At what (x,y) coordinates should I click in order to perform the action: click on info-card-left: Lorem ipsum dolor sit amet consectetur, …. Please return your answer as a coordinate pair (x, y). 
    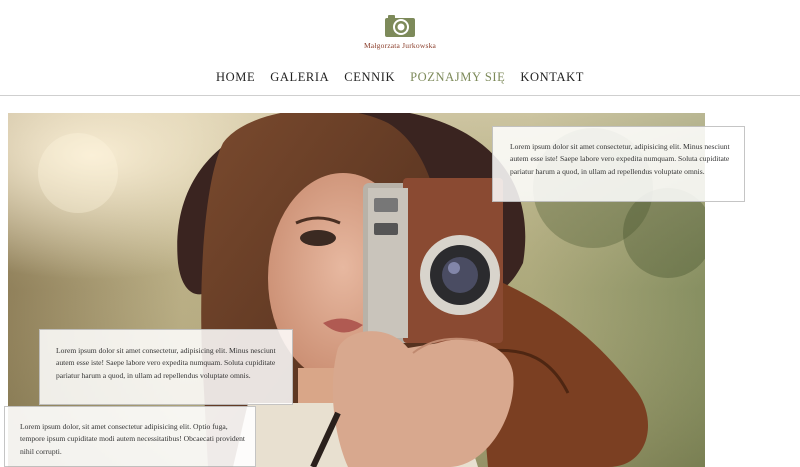
    Looking at the image, I should click on (166, 367).